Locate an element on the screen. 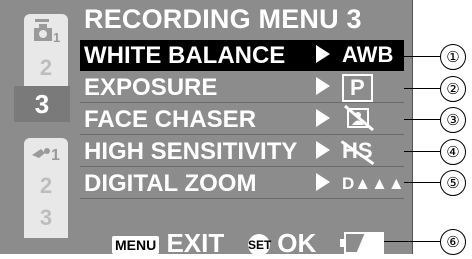  setup-icon: 1 is located at coordinates (46, 153).